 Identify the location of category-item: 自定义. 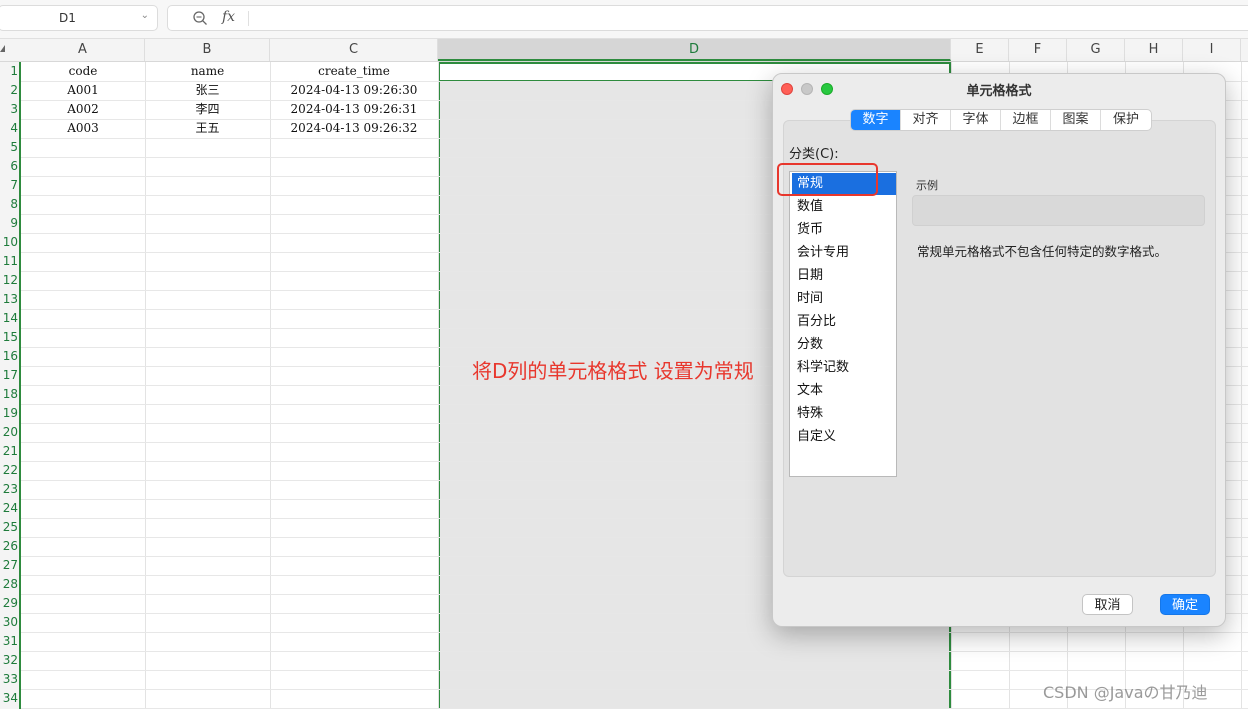
(844, 437).